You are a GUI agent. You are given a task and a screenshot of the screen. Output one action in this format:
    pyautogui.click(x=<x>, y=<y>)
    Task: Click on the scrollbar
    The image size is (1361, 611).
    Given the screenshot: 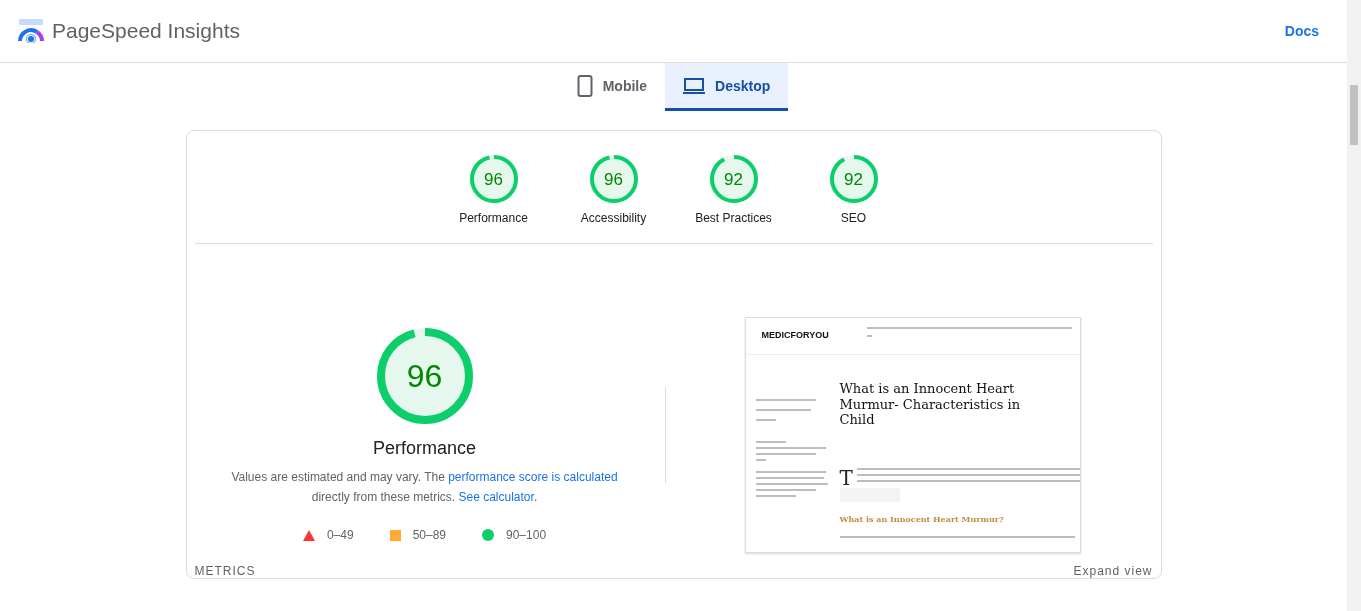 What is the action you would take?
    pyautogui.click(x=1354, y=305)
    